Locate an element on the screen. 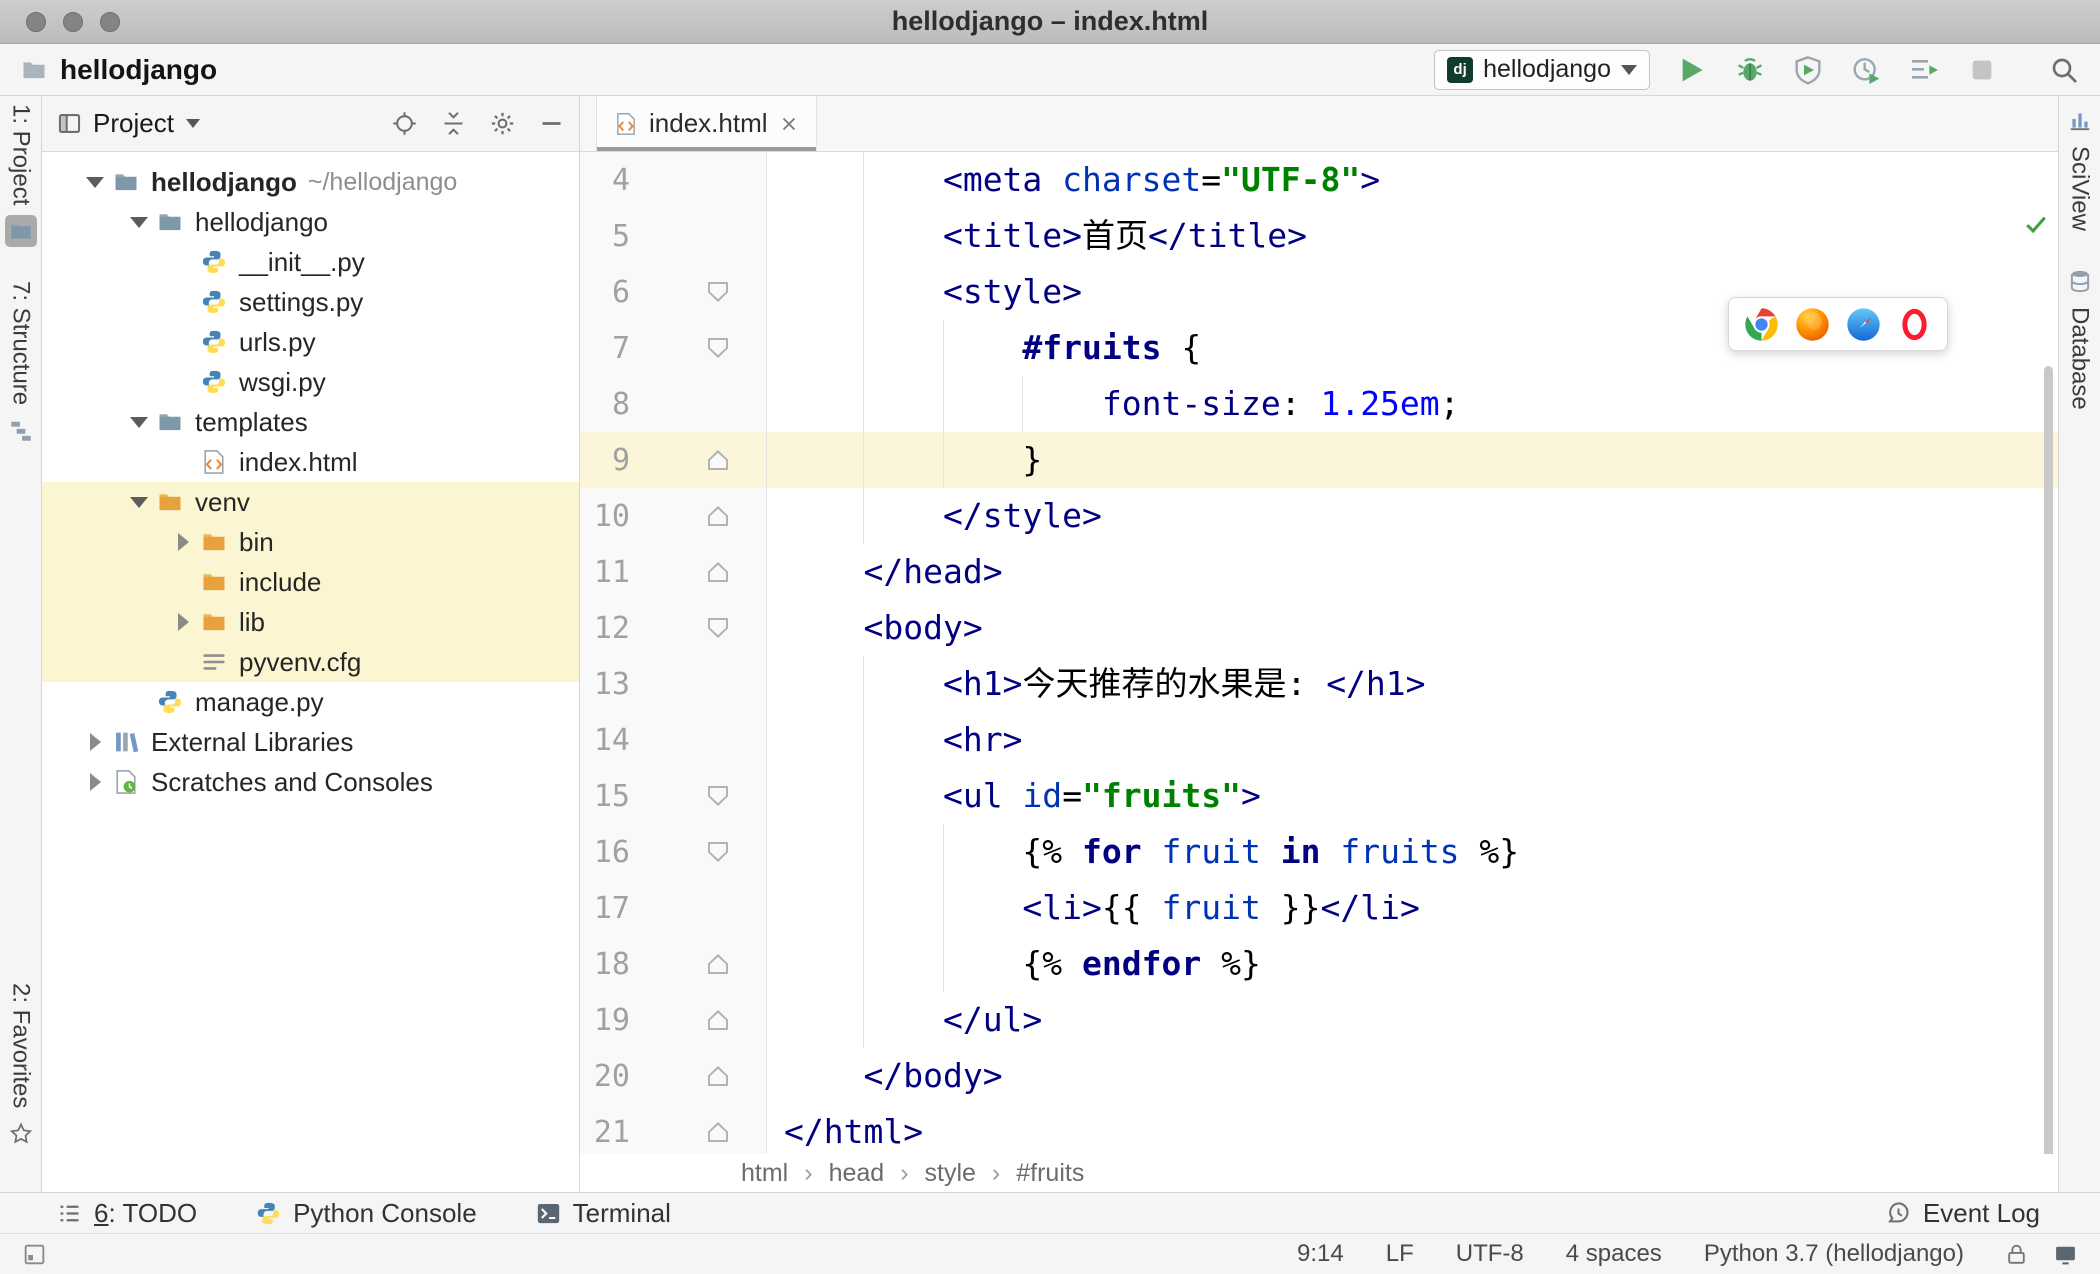  code-line-18: 18 {% endfor %} is located at coordinates (1319, 964).